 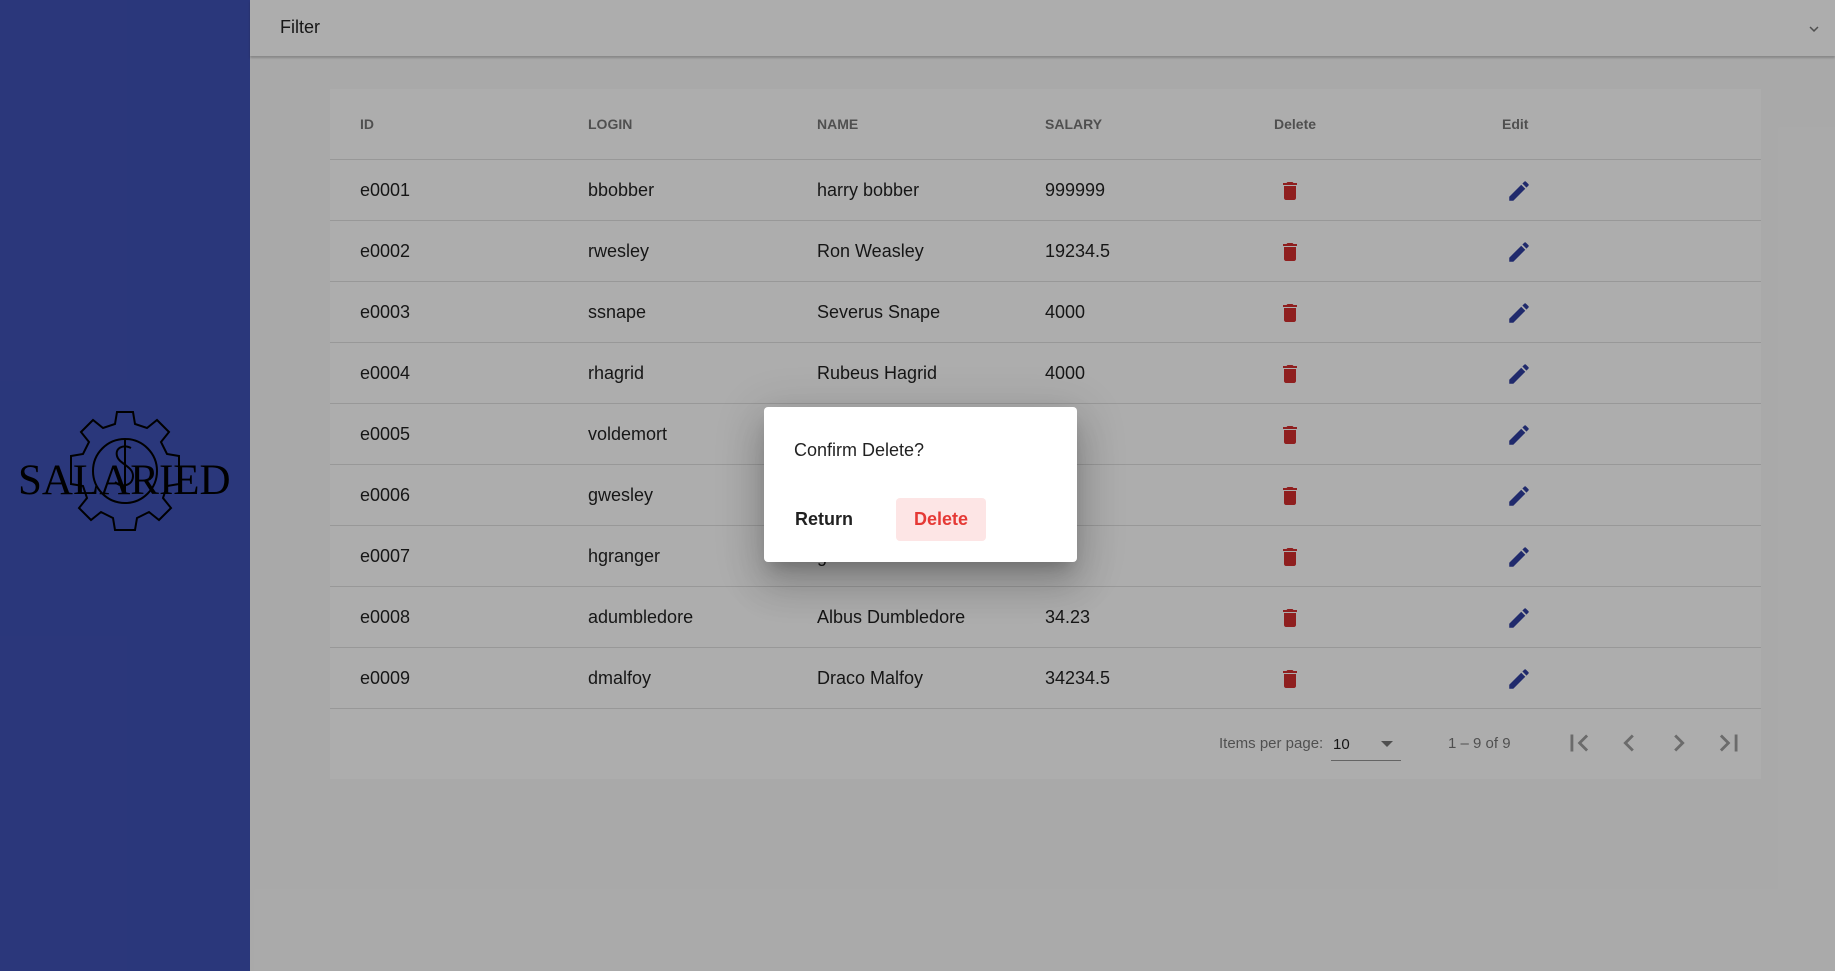 I want to click on dialog-title: Confirm Delete?, so click(x=859, y=450).